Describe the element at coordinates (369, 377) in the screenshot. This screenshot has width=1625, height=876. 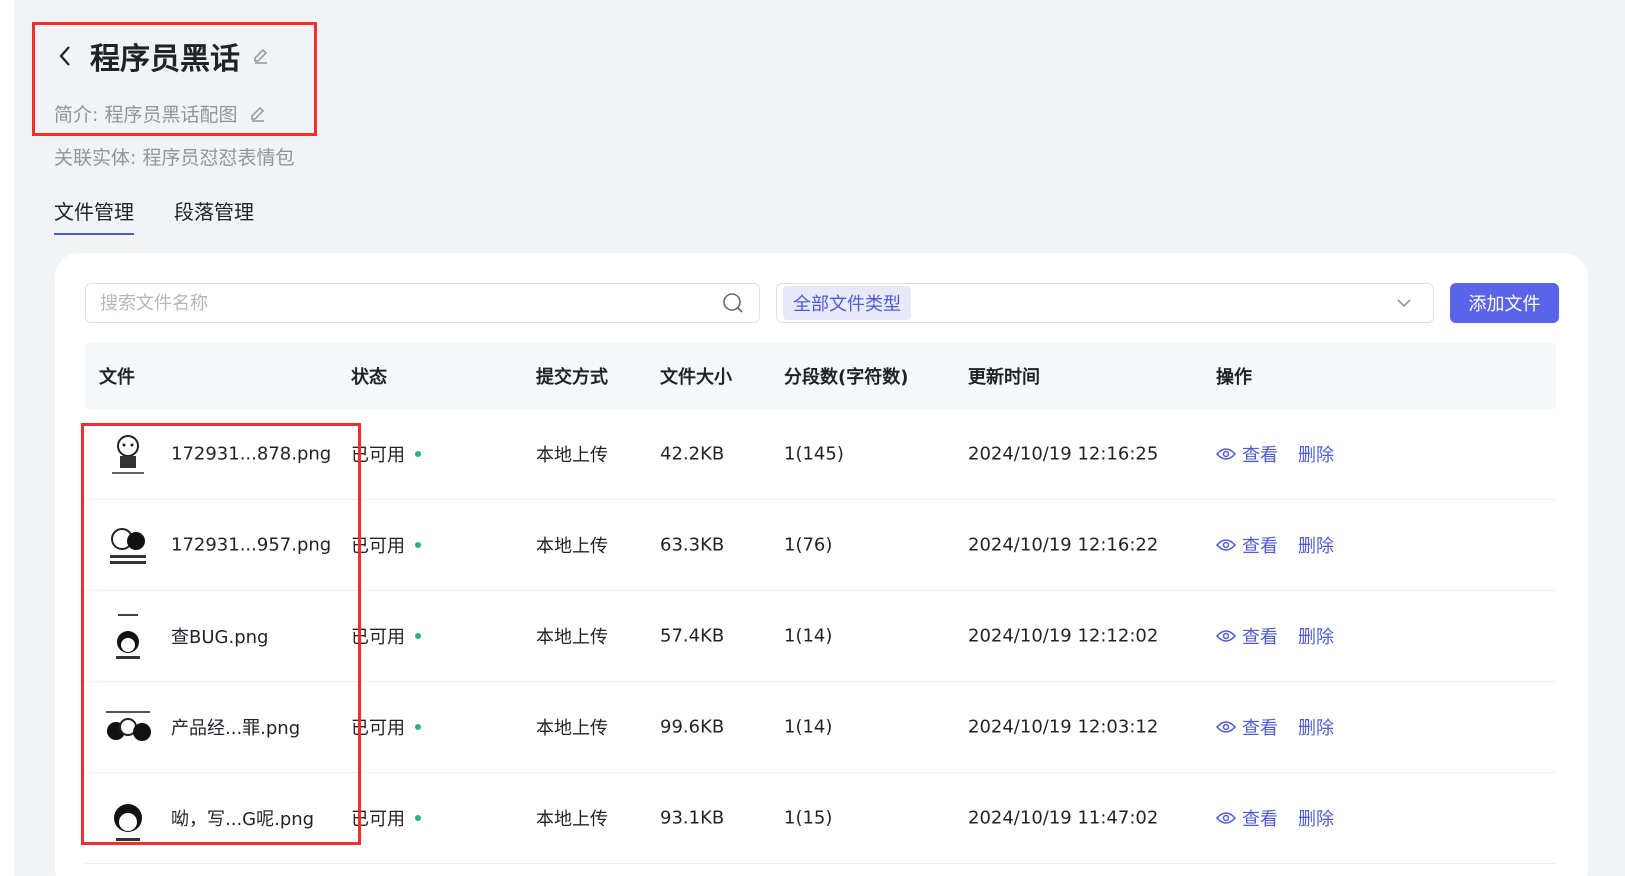
I see `th-status: 状态` at that location.